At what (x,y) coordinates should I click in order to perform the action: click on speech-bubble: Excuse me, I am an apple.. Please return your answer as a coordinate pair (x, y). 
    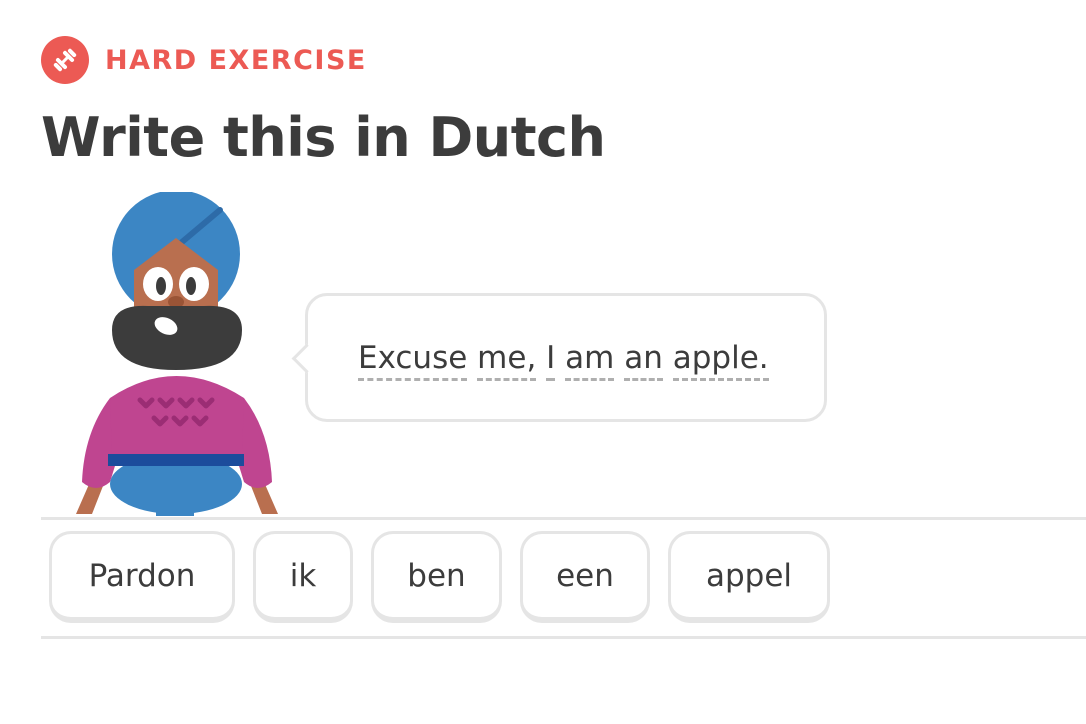
    Looking at the image, I should click on (559, 357).